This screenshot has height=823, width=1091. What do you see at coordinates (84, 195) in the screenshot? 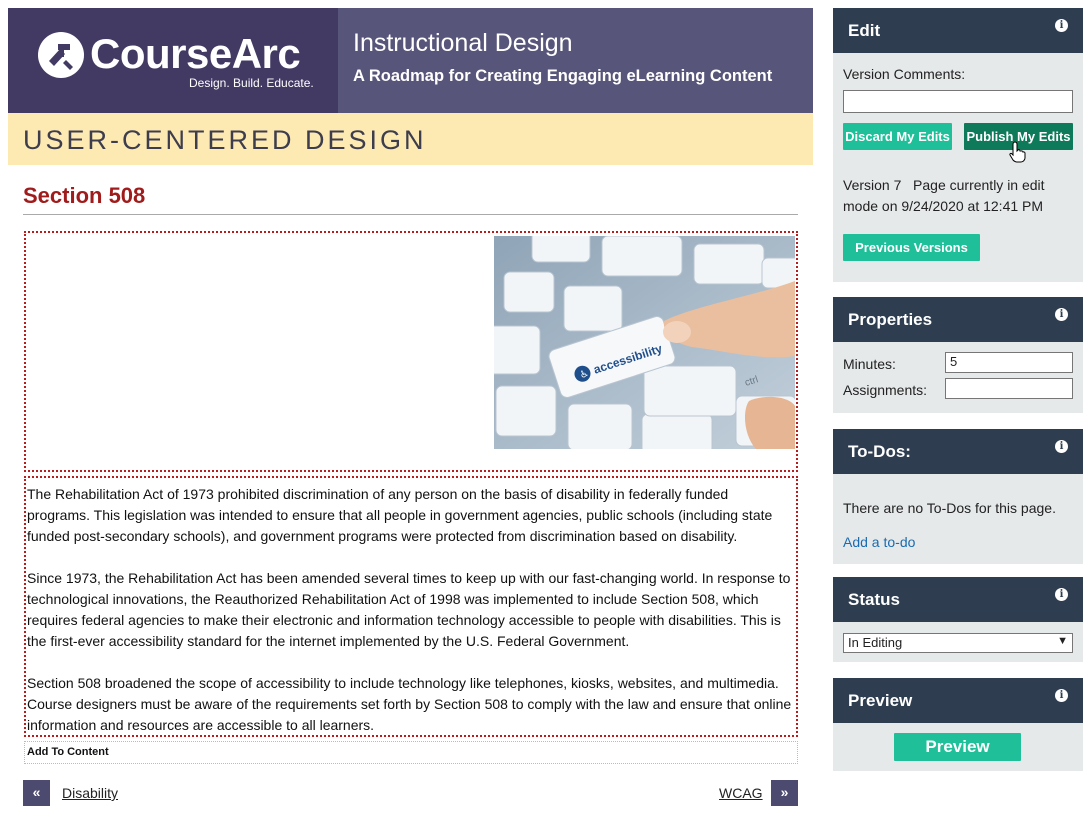
I see `page-title: Section 508` at bounding box center [84, 195].